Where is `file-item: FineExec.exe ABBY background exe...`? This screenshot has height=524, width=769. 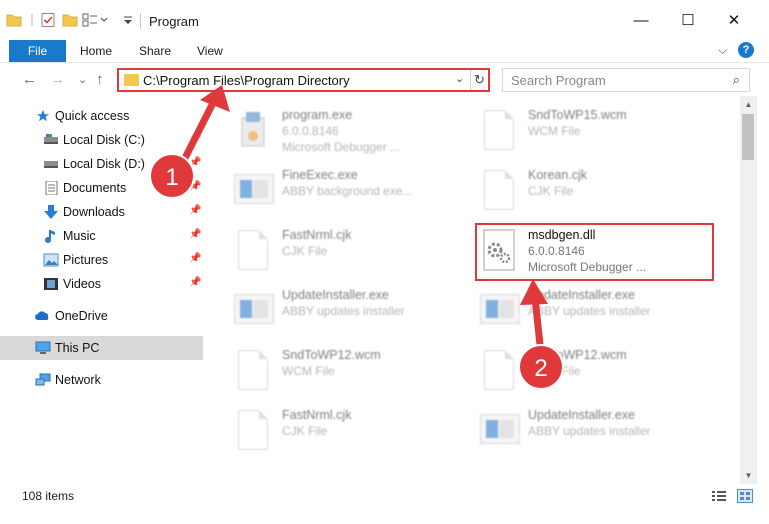
file-item: FineExec.exe ABBY background exe... is located at coordinates (349, 192).